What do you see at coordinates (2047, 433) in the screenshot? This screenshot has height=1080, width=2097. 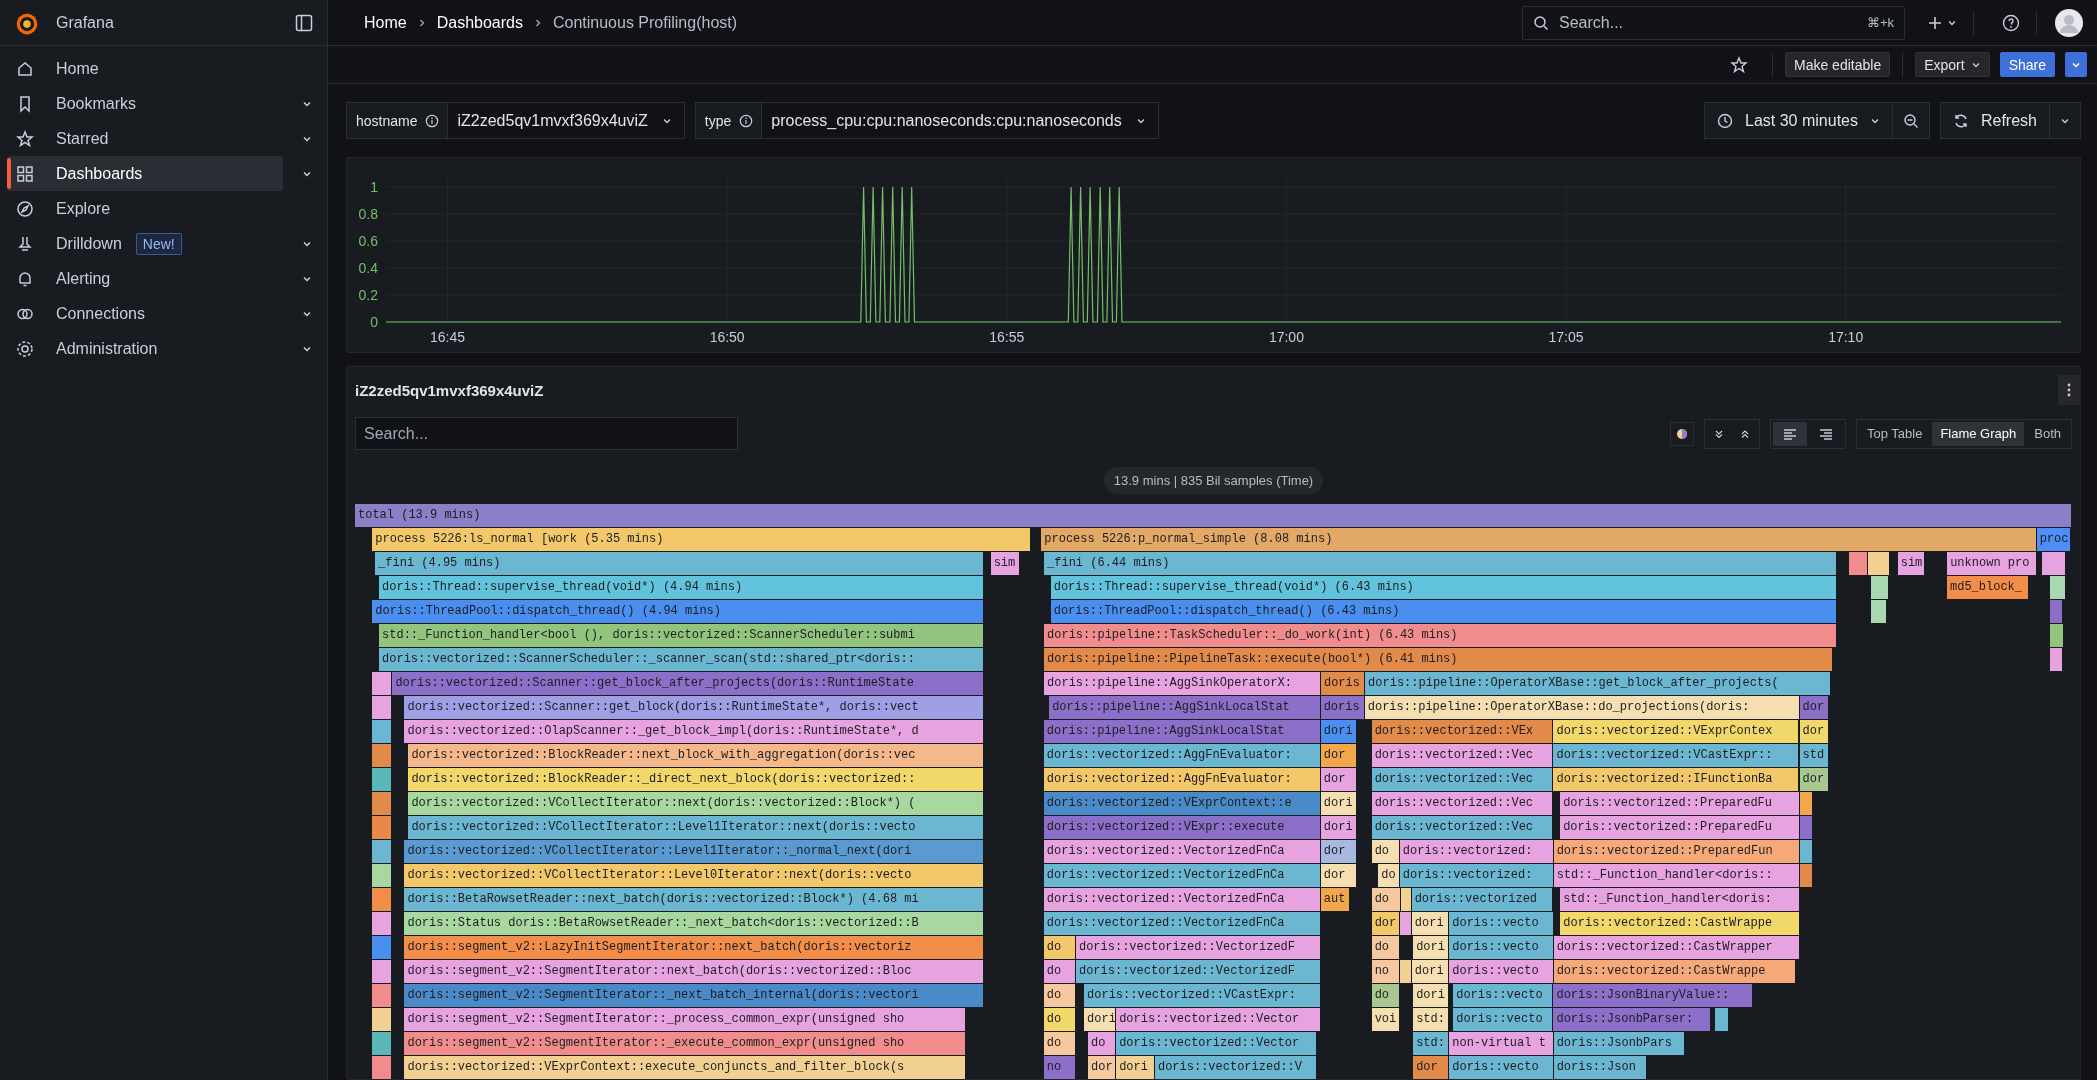 I see `view-tab: Both` at bounding box center [2047, 433].